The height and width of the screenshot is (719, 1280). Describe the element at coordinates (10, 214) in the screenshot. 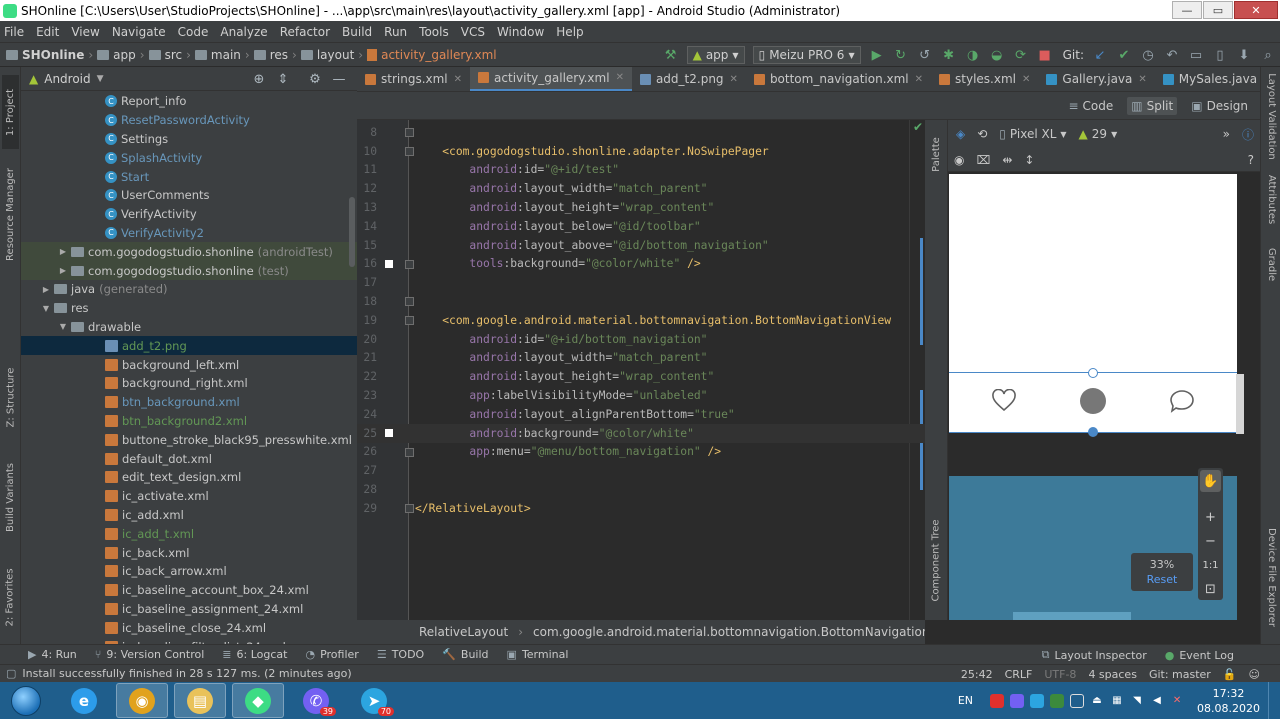

I see `tab-resource-manager: Resource Manager` at that location.